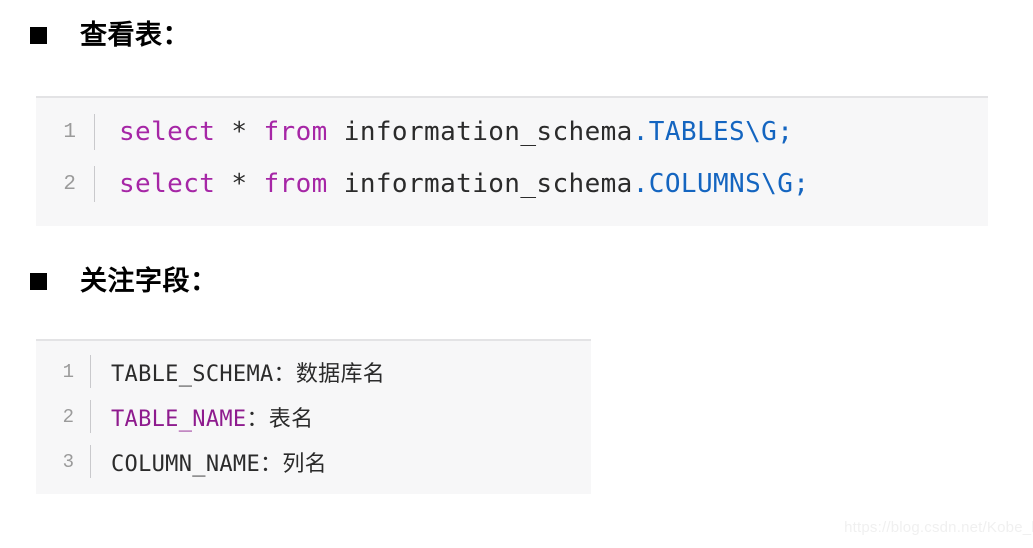 This screenshot has width=1033, height=548. What do you see at coordinates (185, 464) in the screenshot?
I see `field-name: COLUMN_NAME` at bounding box center [185, 464].